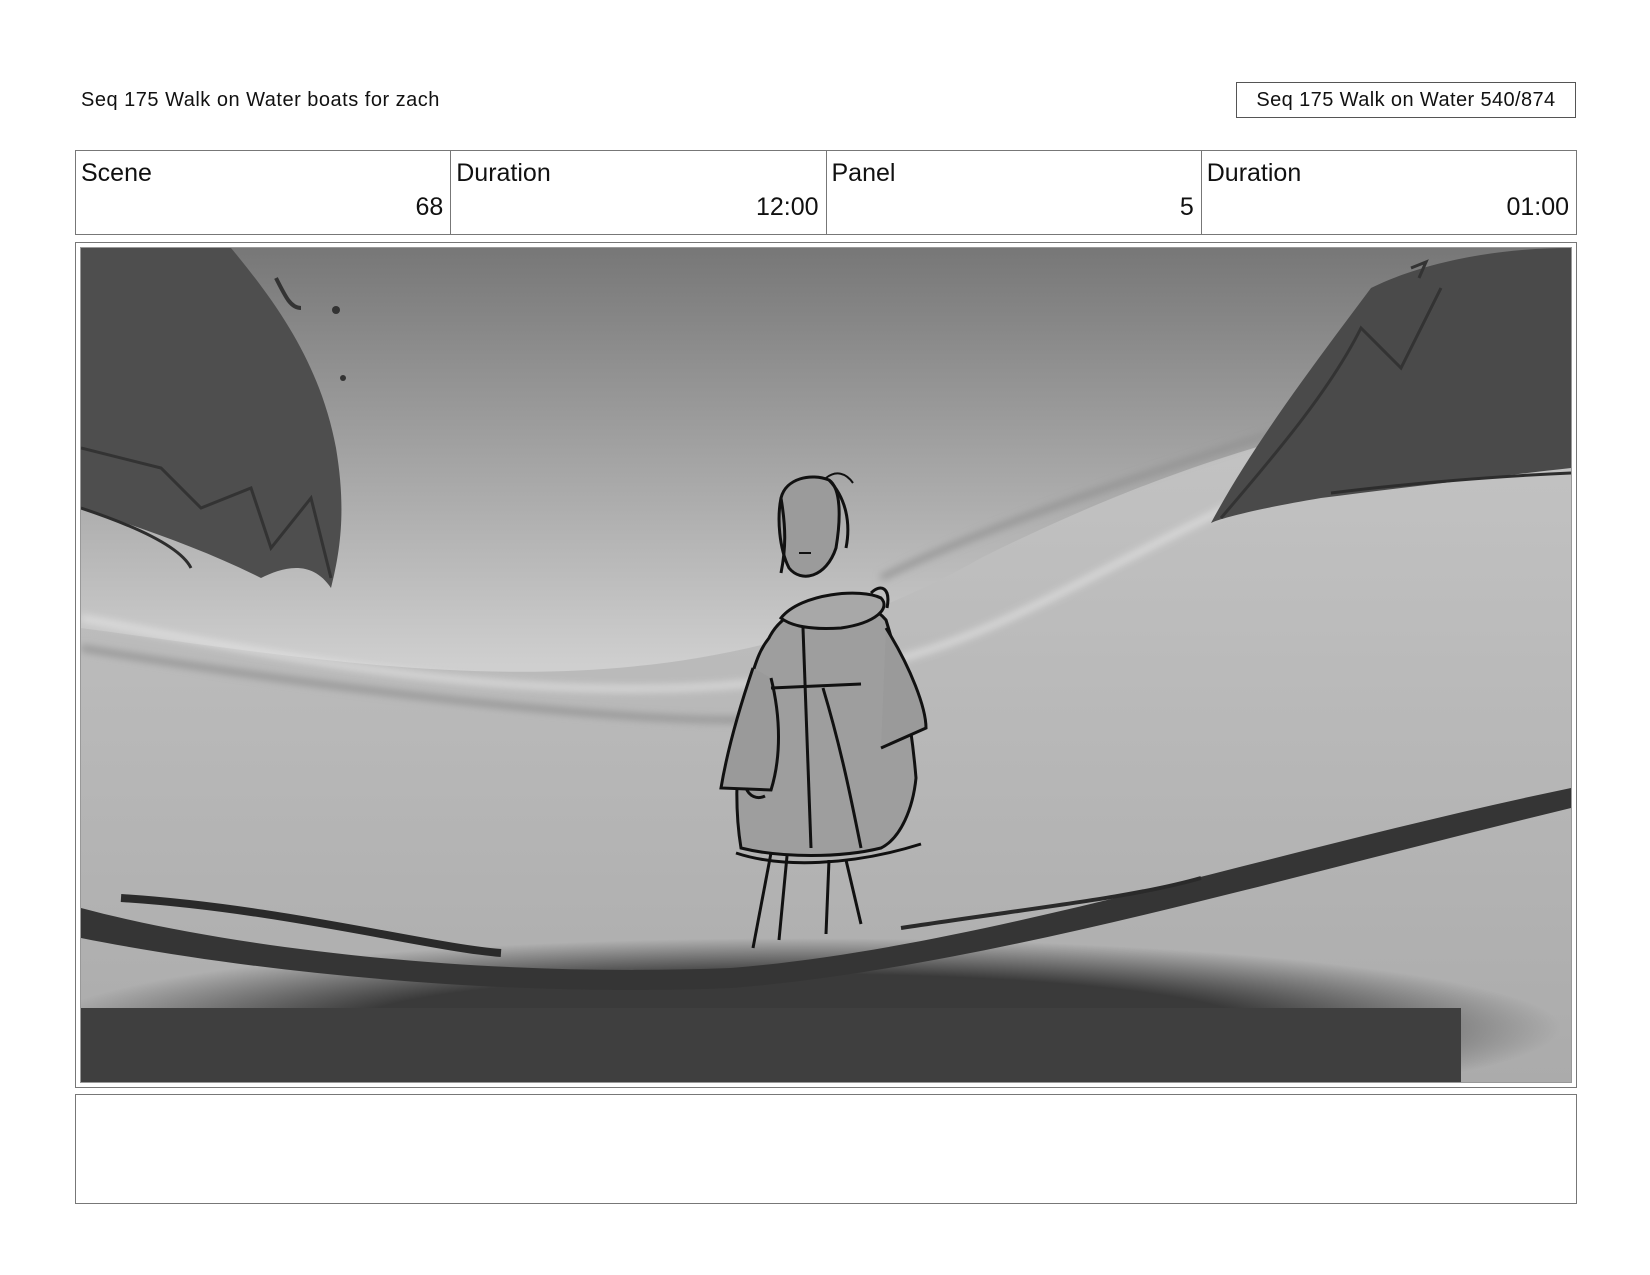 This screenshot has width=1650, height=1275. I want to click on panel-duration-value: 01:00, so click(1537, 207).